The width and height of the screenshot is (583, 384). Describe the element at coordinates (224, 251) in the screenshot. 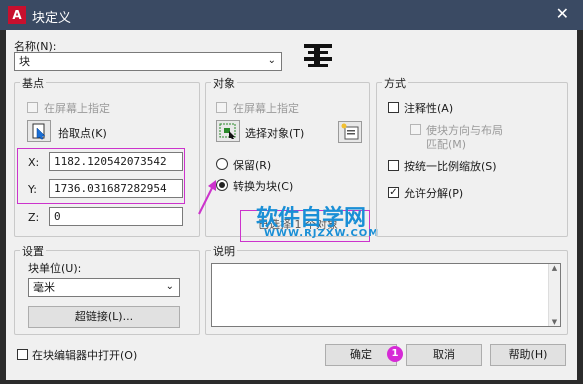

I see `description-title: 说明` at that location.